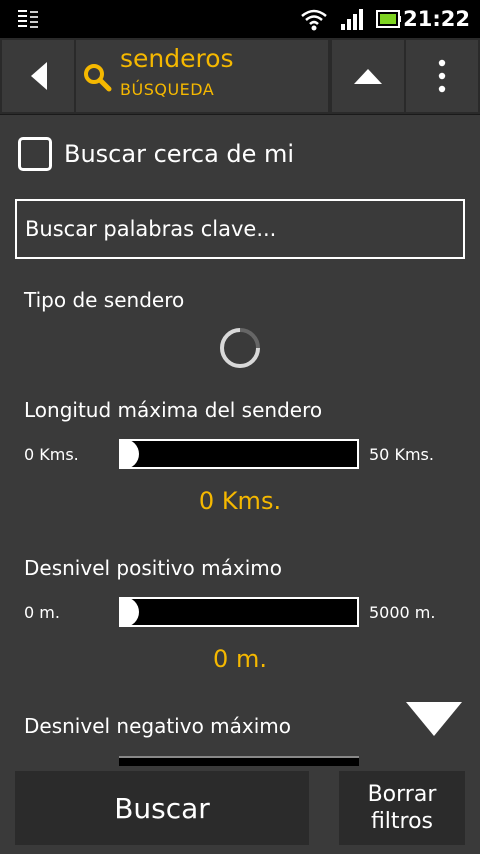  I want to click on action-bar: senderos BÚSQUEDA, so click(240, 76).